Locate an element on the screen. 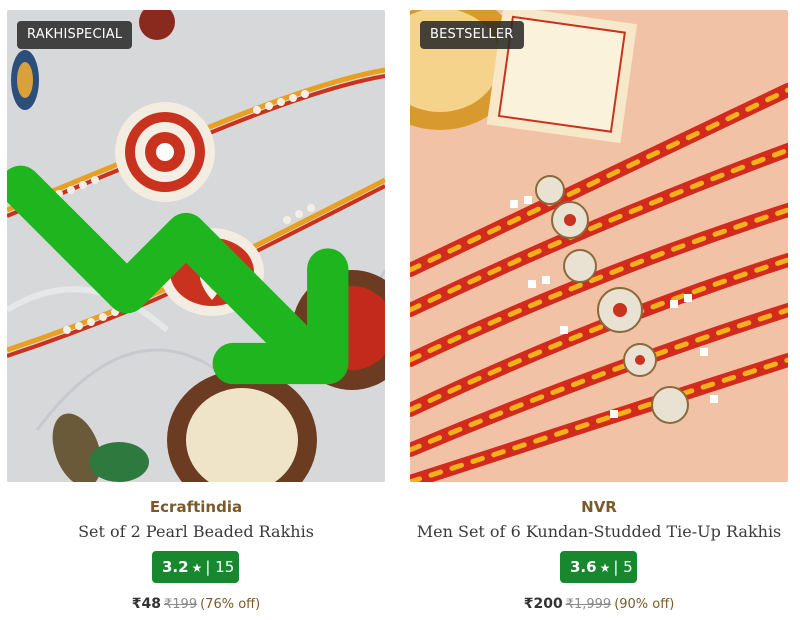  original-price: ₹199 is located at coordinates (181, 604).